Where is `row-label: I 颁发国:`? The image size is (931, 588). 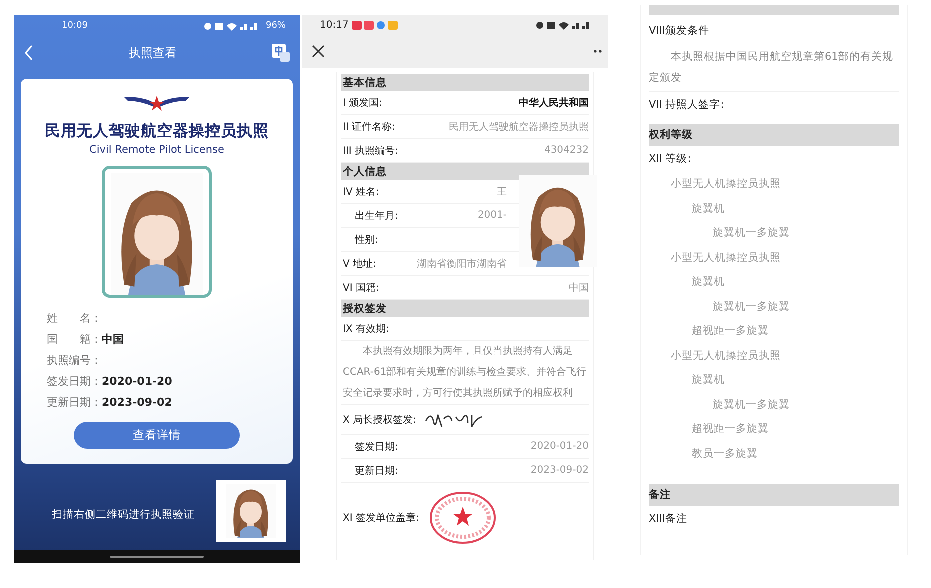
row-label: I 颁发国: is located at coordinates (362, 103).